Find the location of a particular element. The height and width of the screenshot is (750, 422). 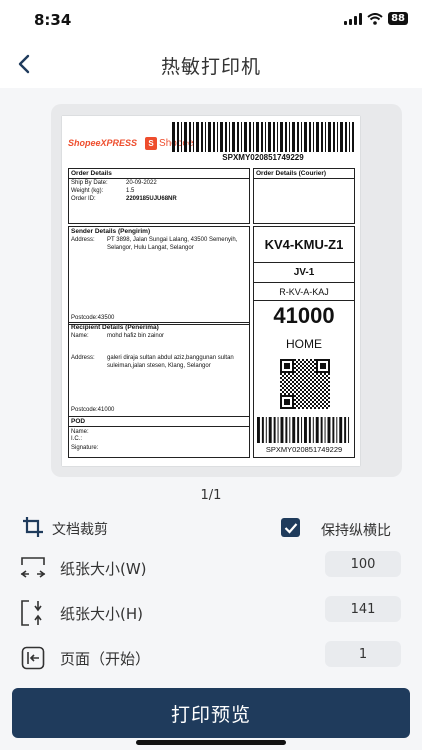

page-start-icon is located at coordinates (33, 658).